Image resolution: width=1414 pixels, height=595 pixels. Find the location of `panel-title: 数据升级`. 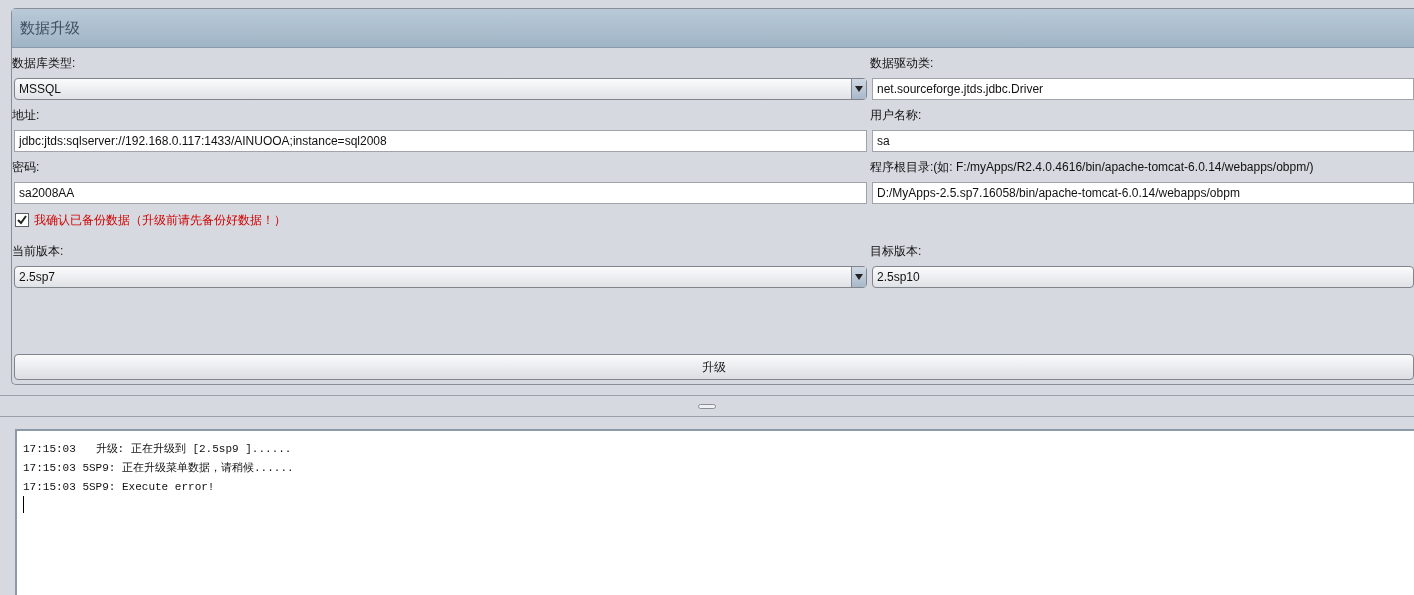

panel-title: 数据升级 is located at coordinates (713, 28).